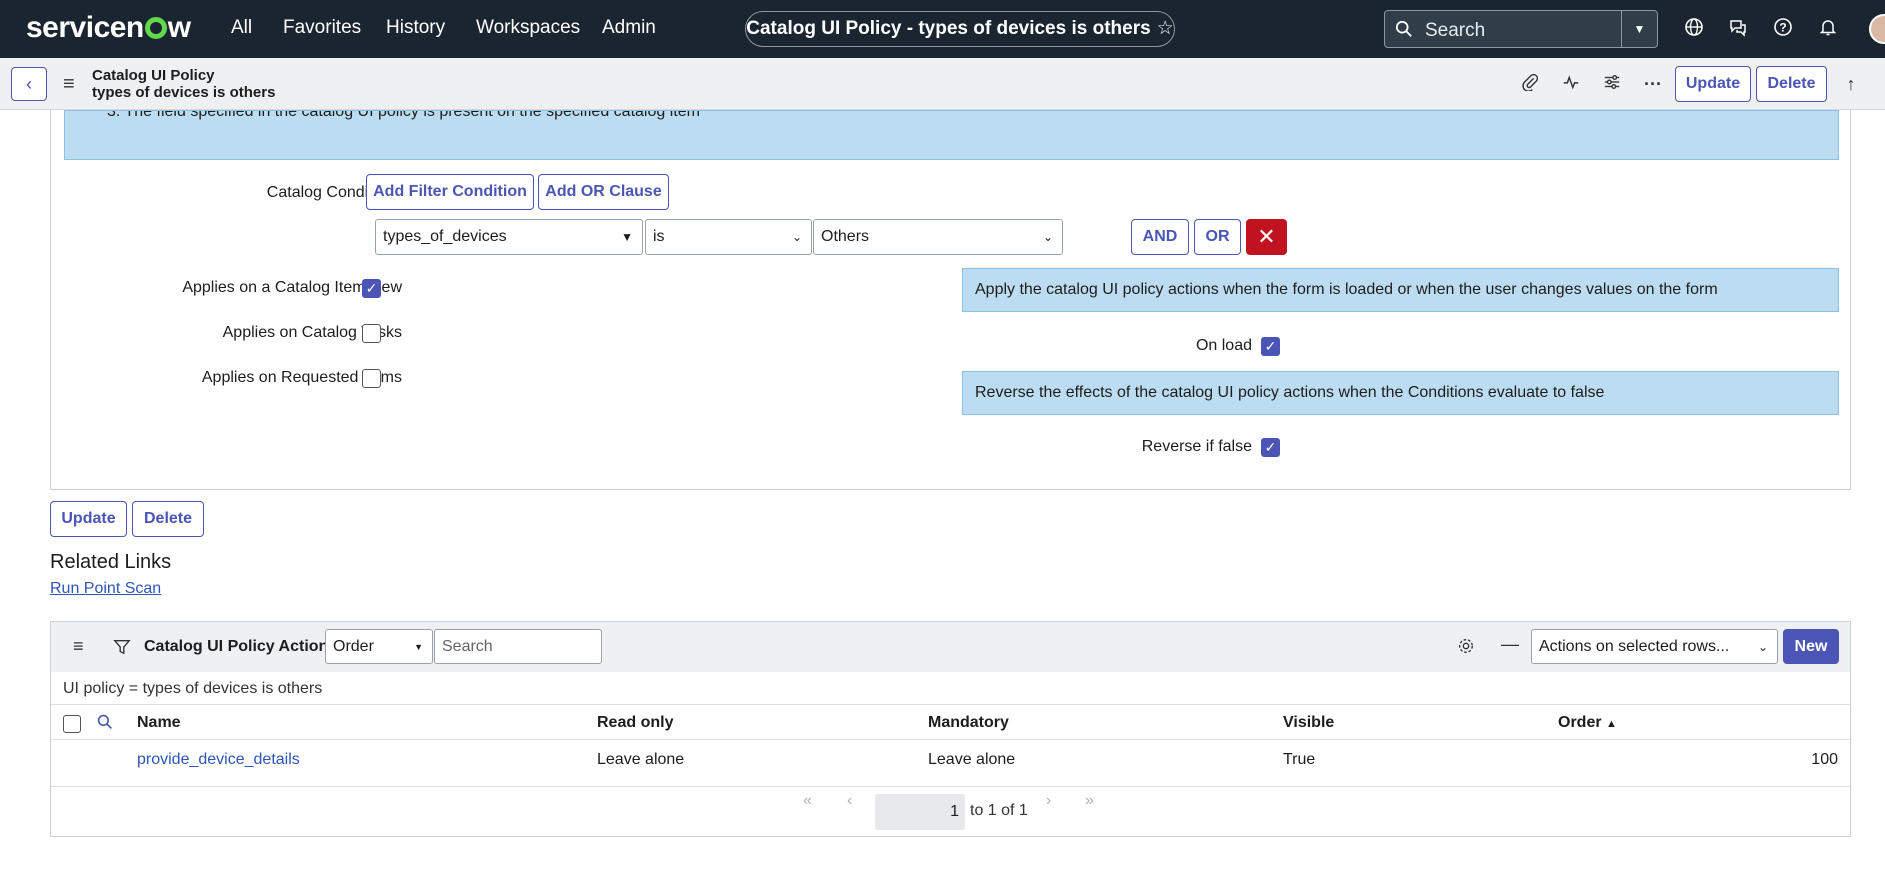  Describe the element at coordinates (292, 287) in the screenshot. I see `applies-catalog-item-view-label: Applies on a Catalog Item view` at that location.